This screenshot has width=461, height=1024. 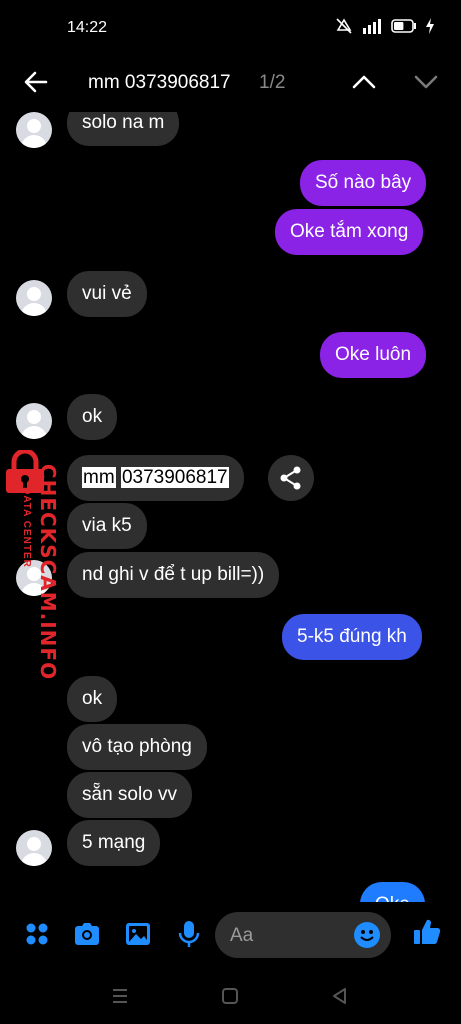 I want to click on search-header: mm 0373906817 1/2, so click(x=230, y=84).